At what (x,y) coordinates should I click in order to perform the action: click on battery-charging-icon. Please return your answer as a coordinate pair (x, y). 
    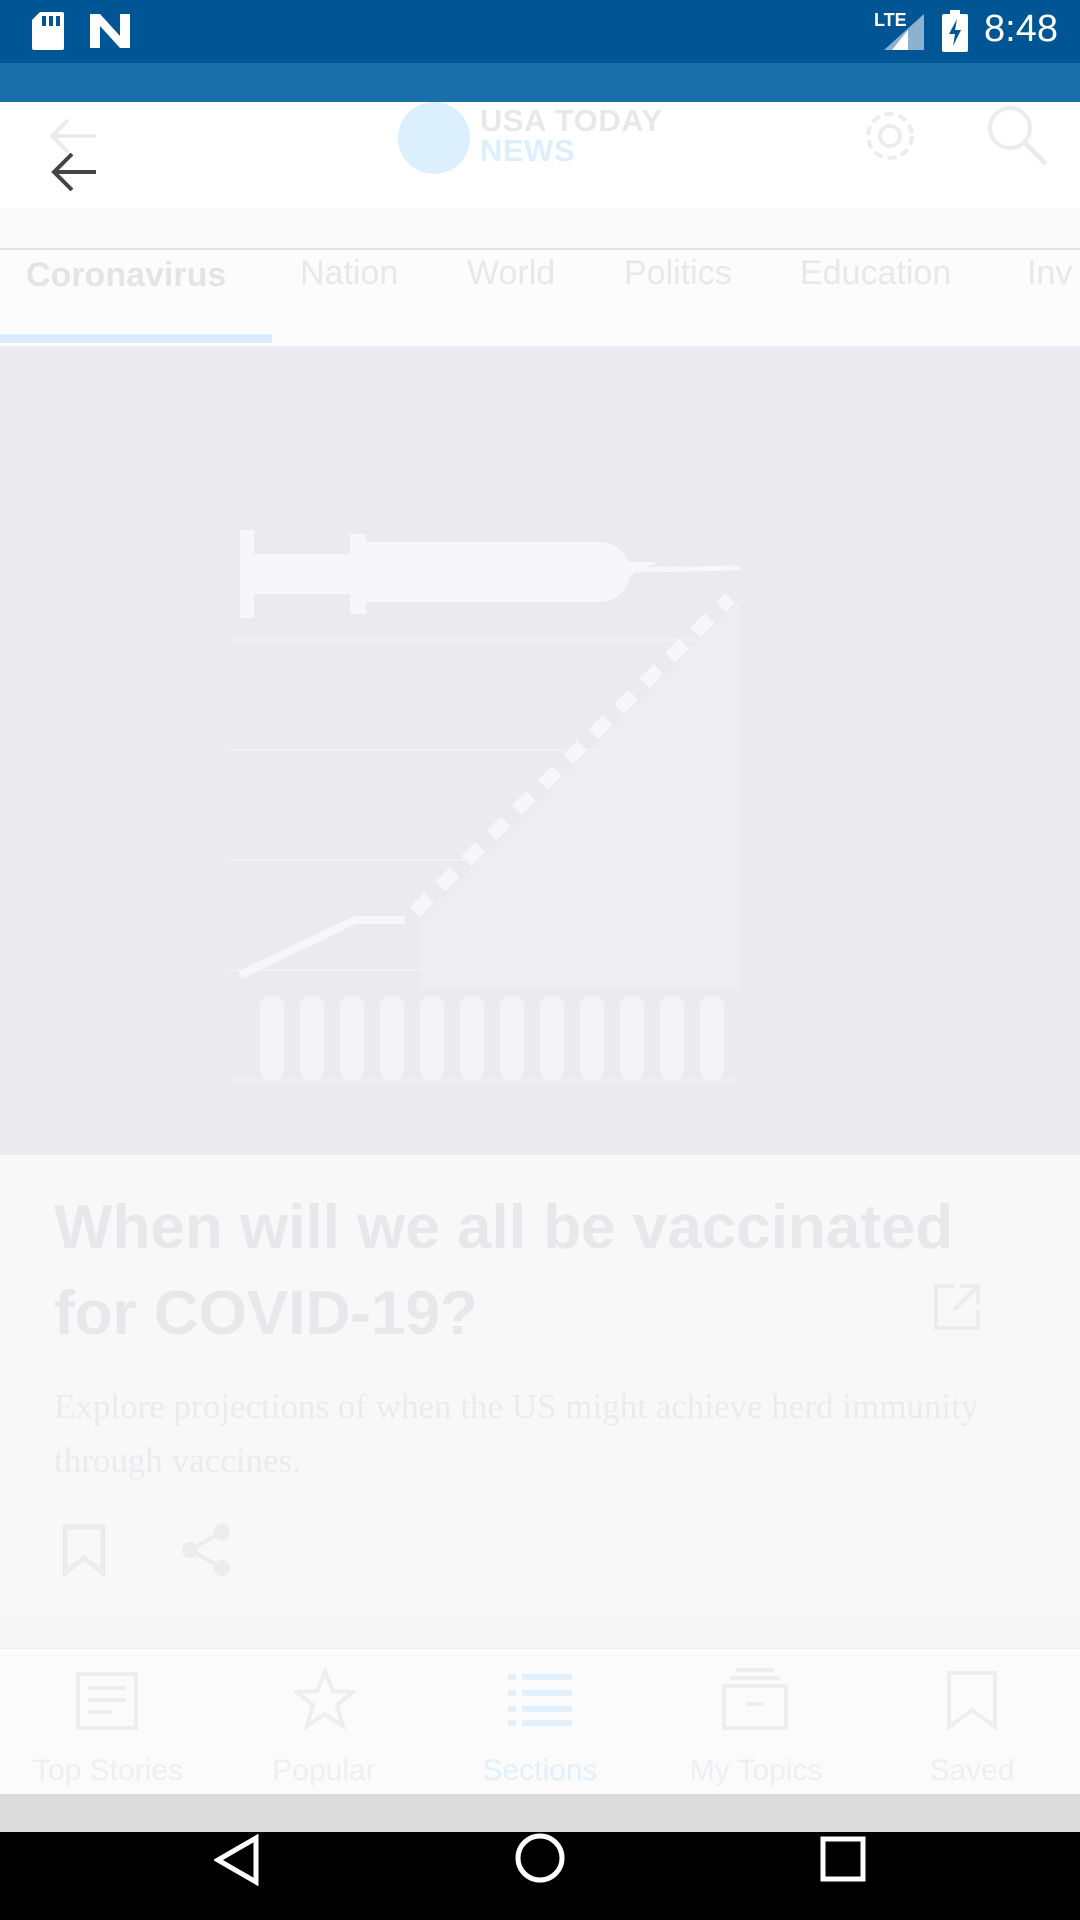
    Looking at the image, I should click on (955, 31).